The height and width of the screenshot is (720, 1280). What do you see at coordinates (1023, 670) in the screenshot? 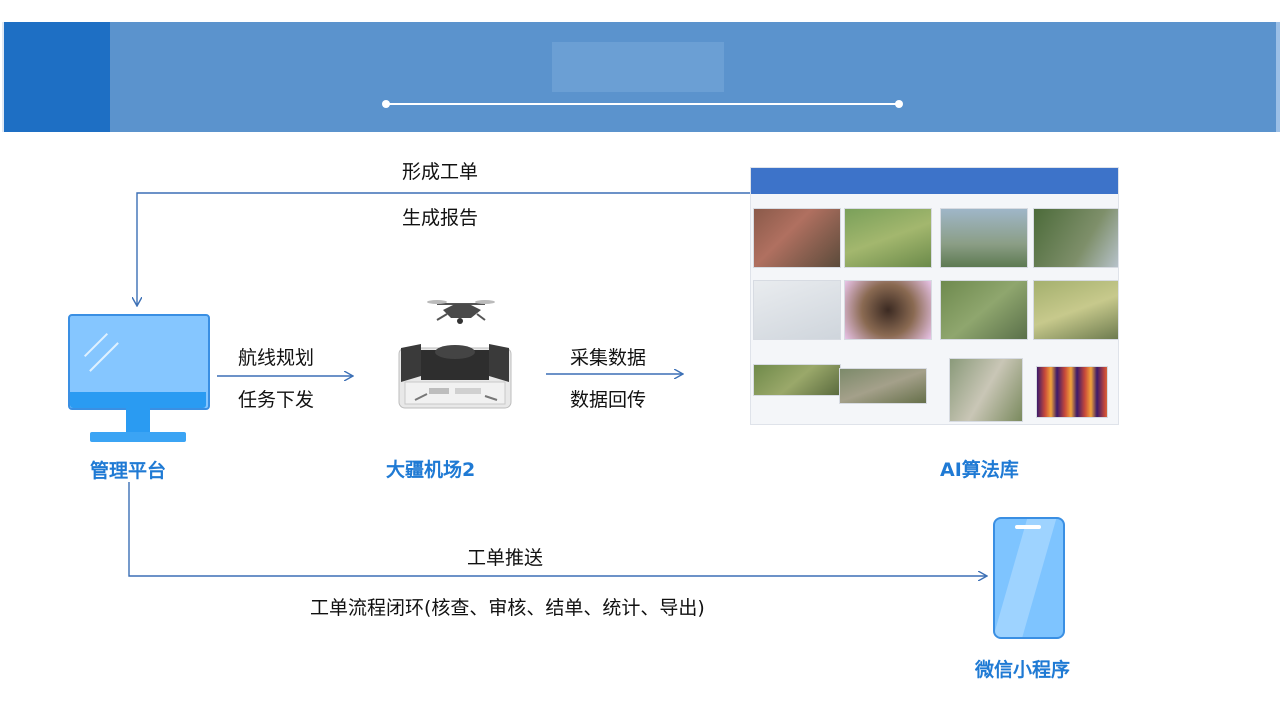
I see `node-label-mini-program: 微信小程序` at bounding box center [1023, 670].